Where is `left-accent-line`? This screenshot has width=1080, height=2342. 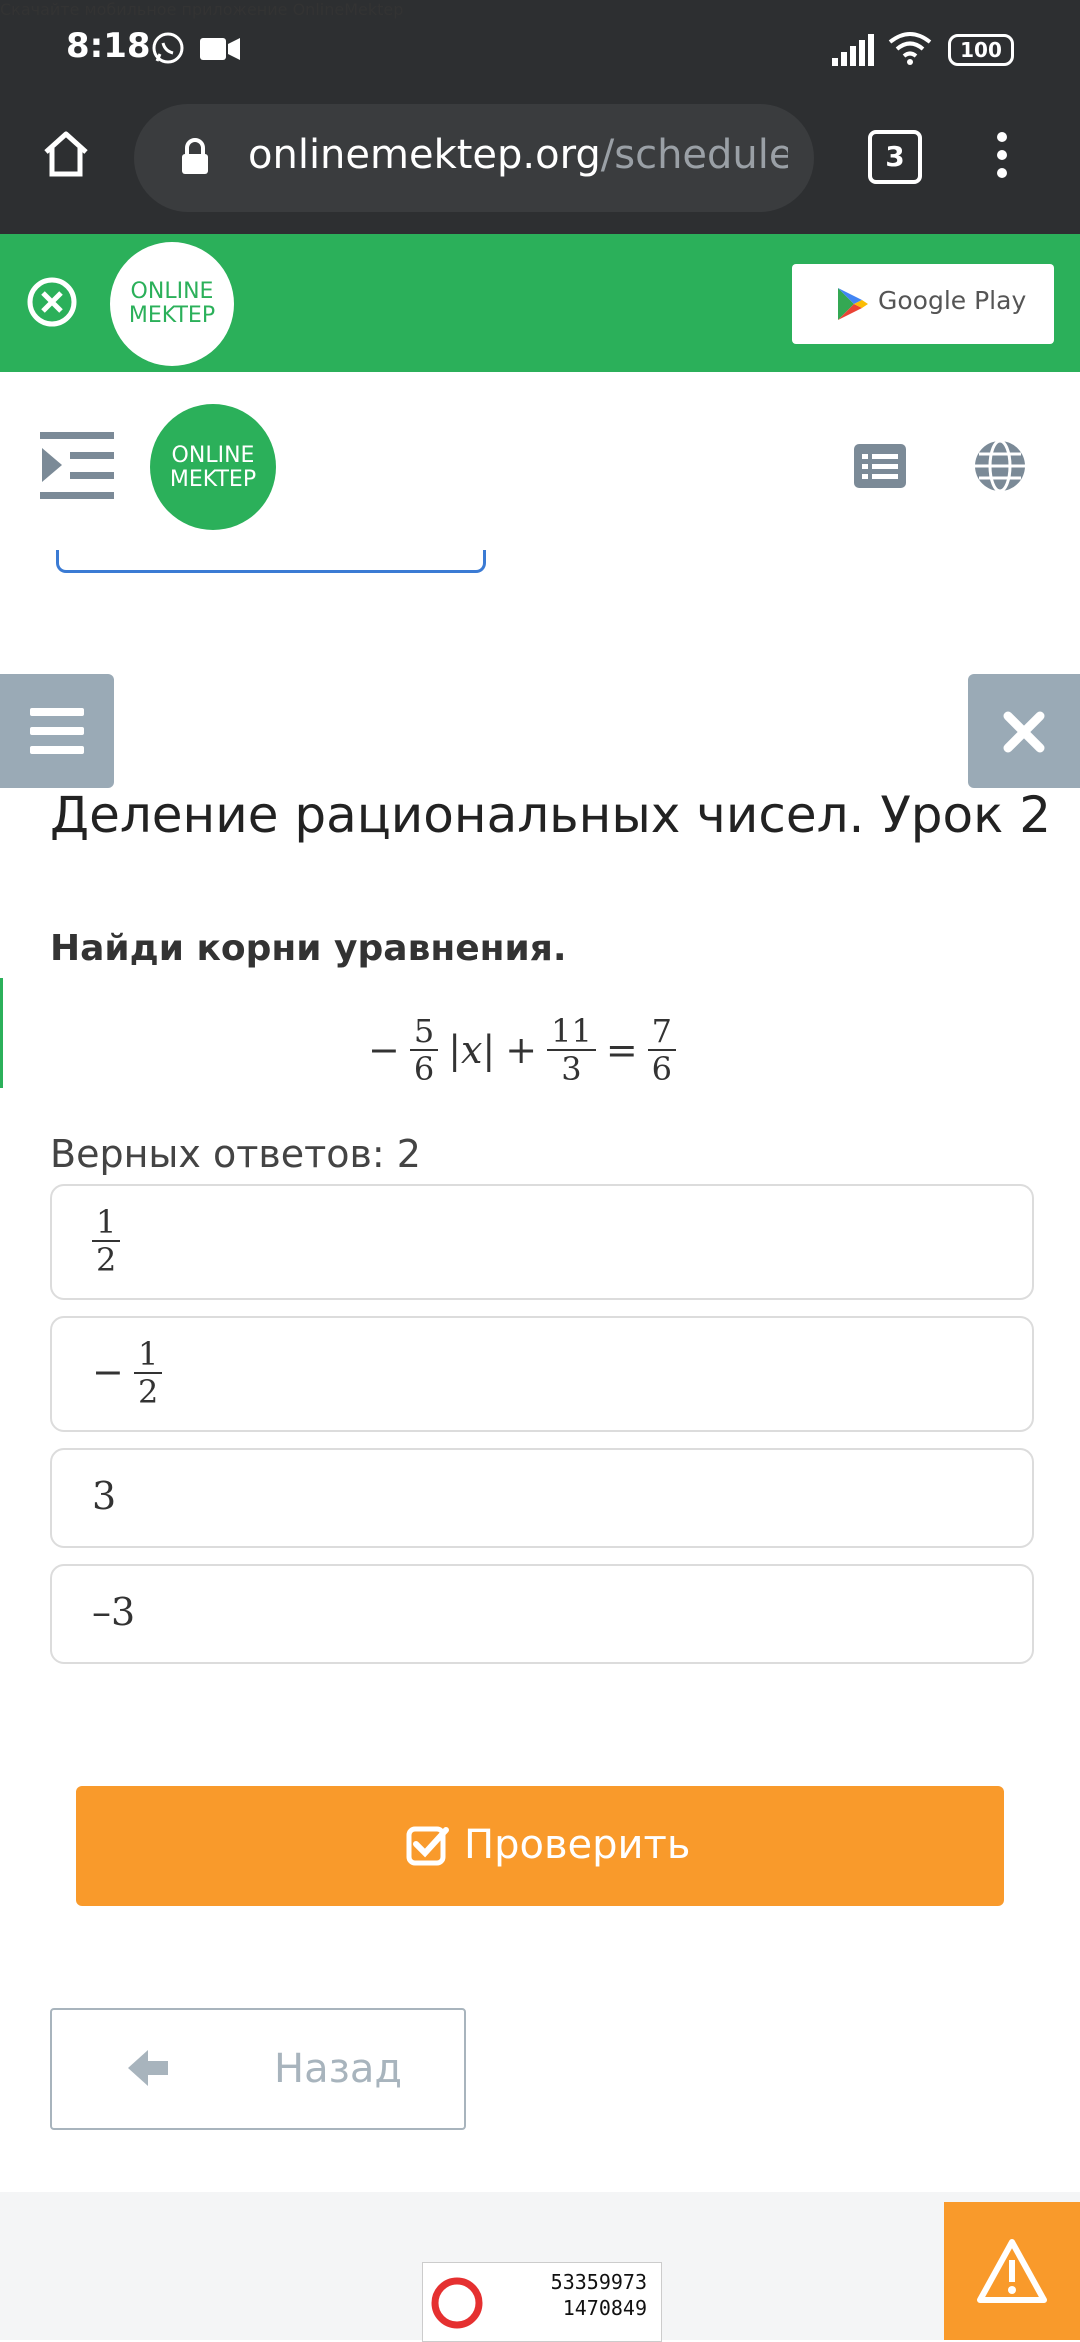 left-accent-line is located at coordinates (1, 1033).